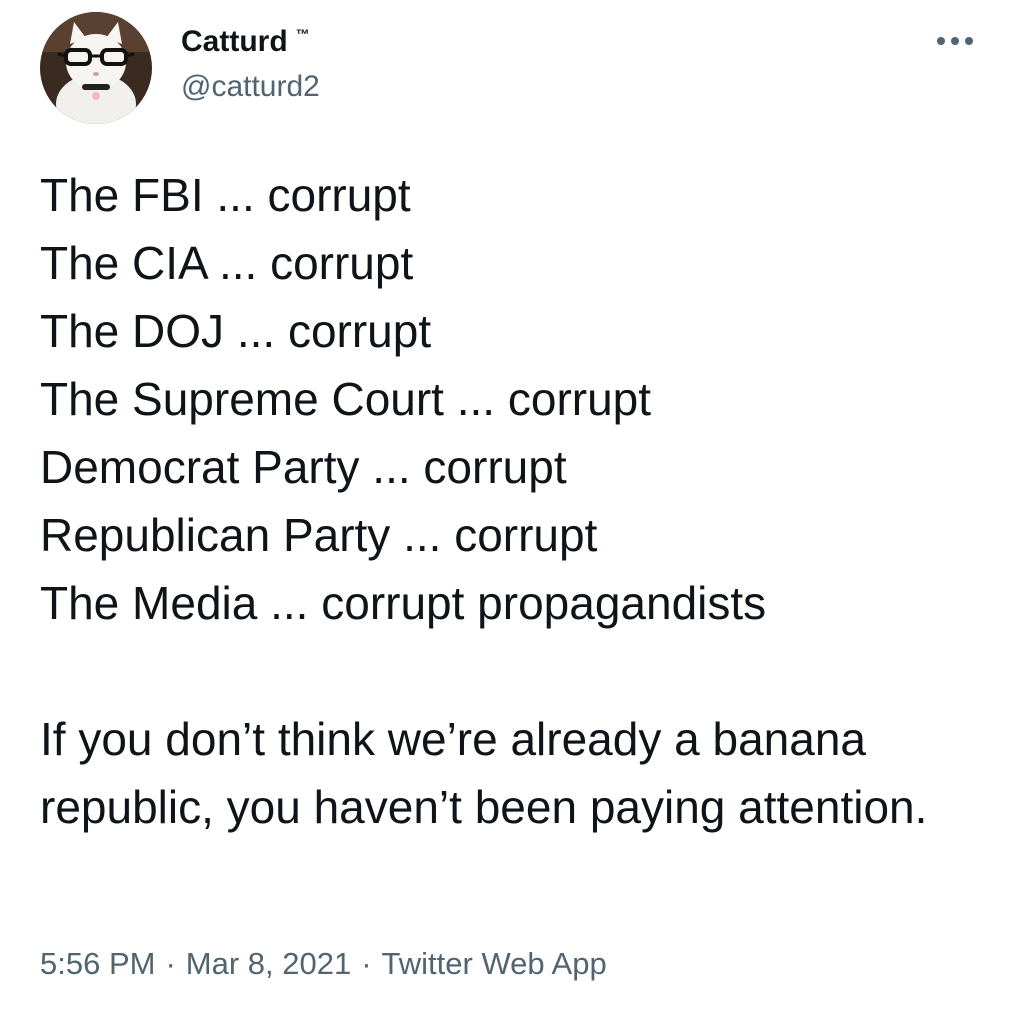  What do you see at coordinates (97, 963) in the screenshot?
I see `tweet-time-link: 5:56 PM` at bounding box center [97, 963].